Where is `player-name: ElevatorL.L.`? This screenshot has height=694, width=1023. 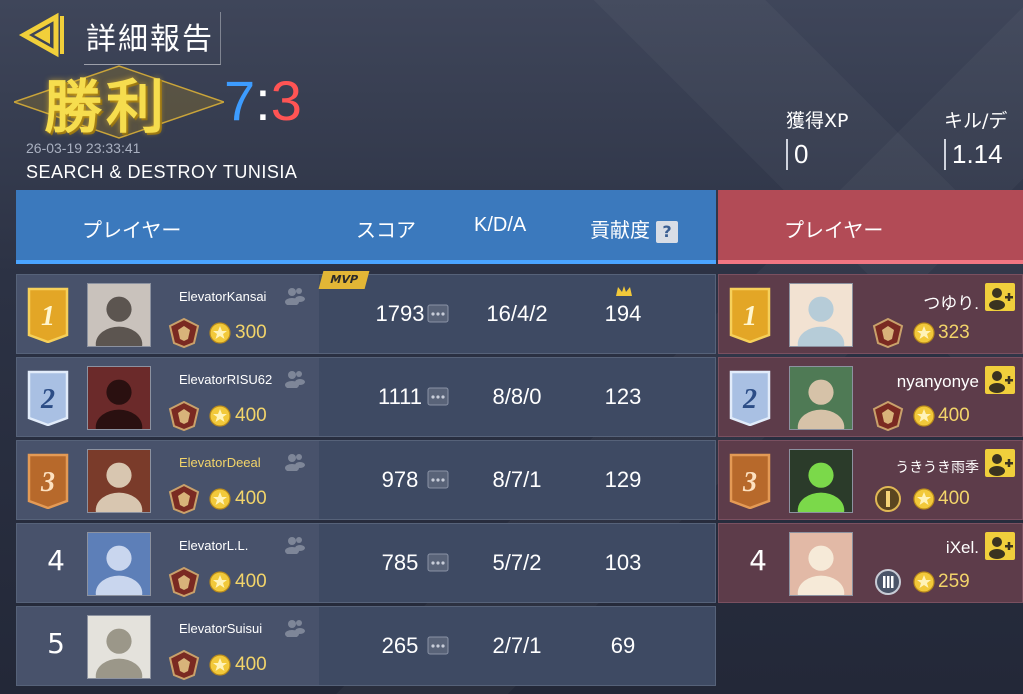
player-name: ElevatorL.L. is located at coordinates (214, 545).